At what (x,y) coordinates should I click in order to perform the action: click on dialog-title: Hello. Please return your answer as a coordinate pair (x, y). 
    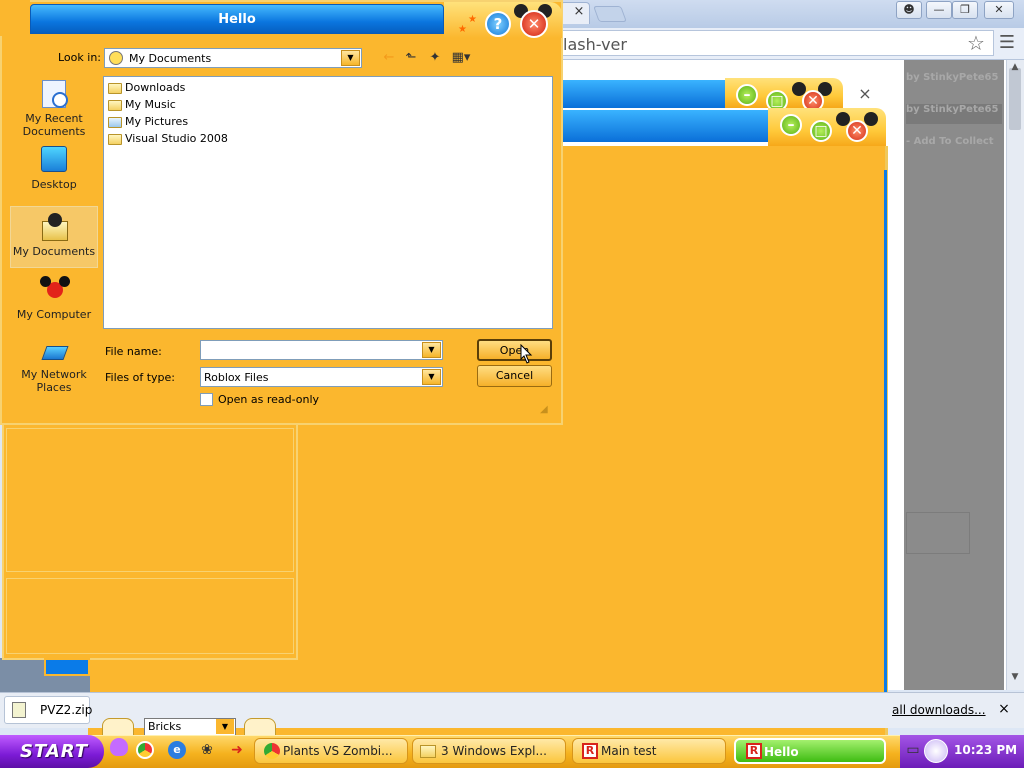
    Looking at the image, I should click on (237, 19).